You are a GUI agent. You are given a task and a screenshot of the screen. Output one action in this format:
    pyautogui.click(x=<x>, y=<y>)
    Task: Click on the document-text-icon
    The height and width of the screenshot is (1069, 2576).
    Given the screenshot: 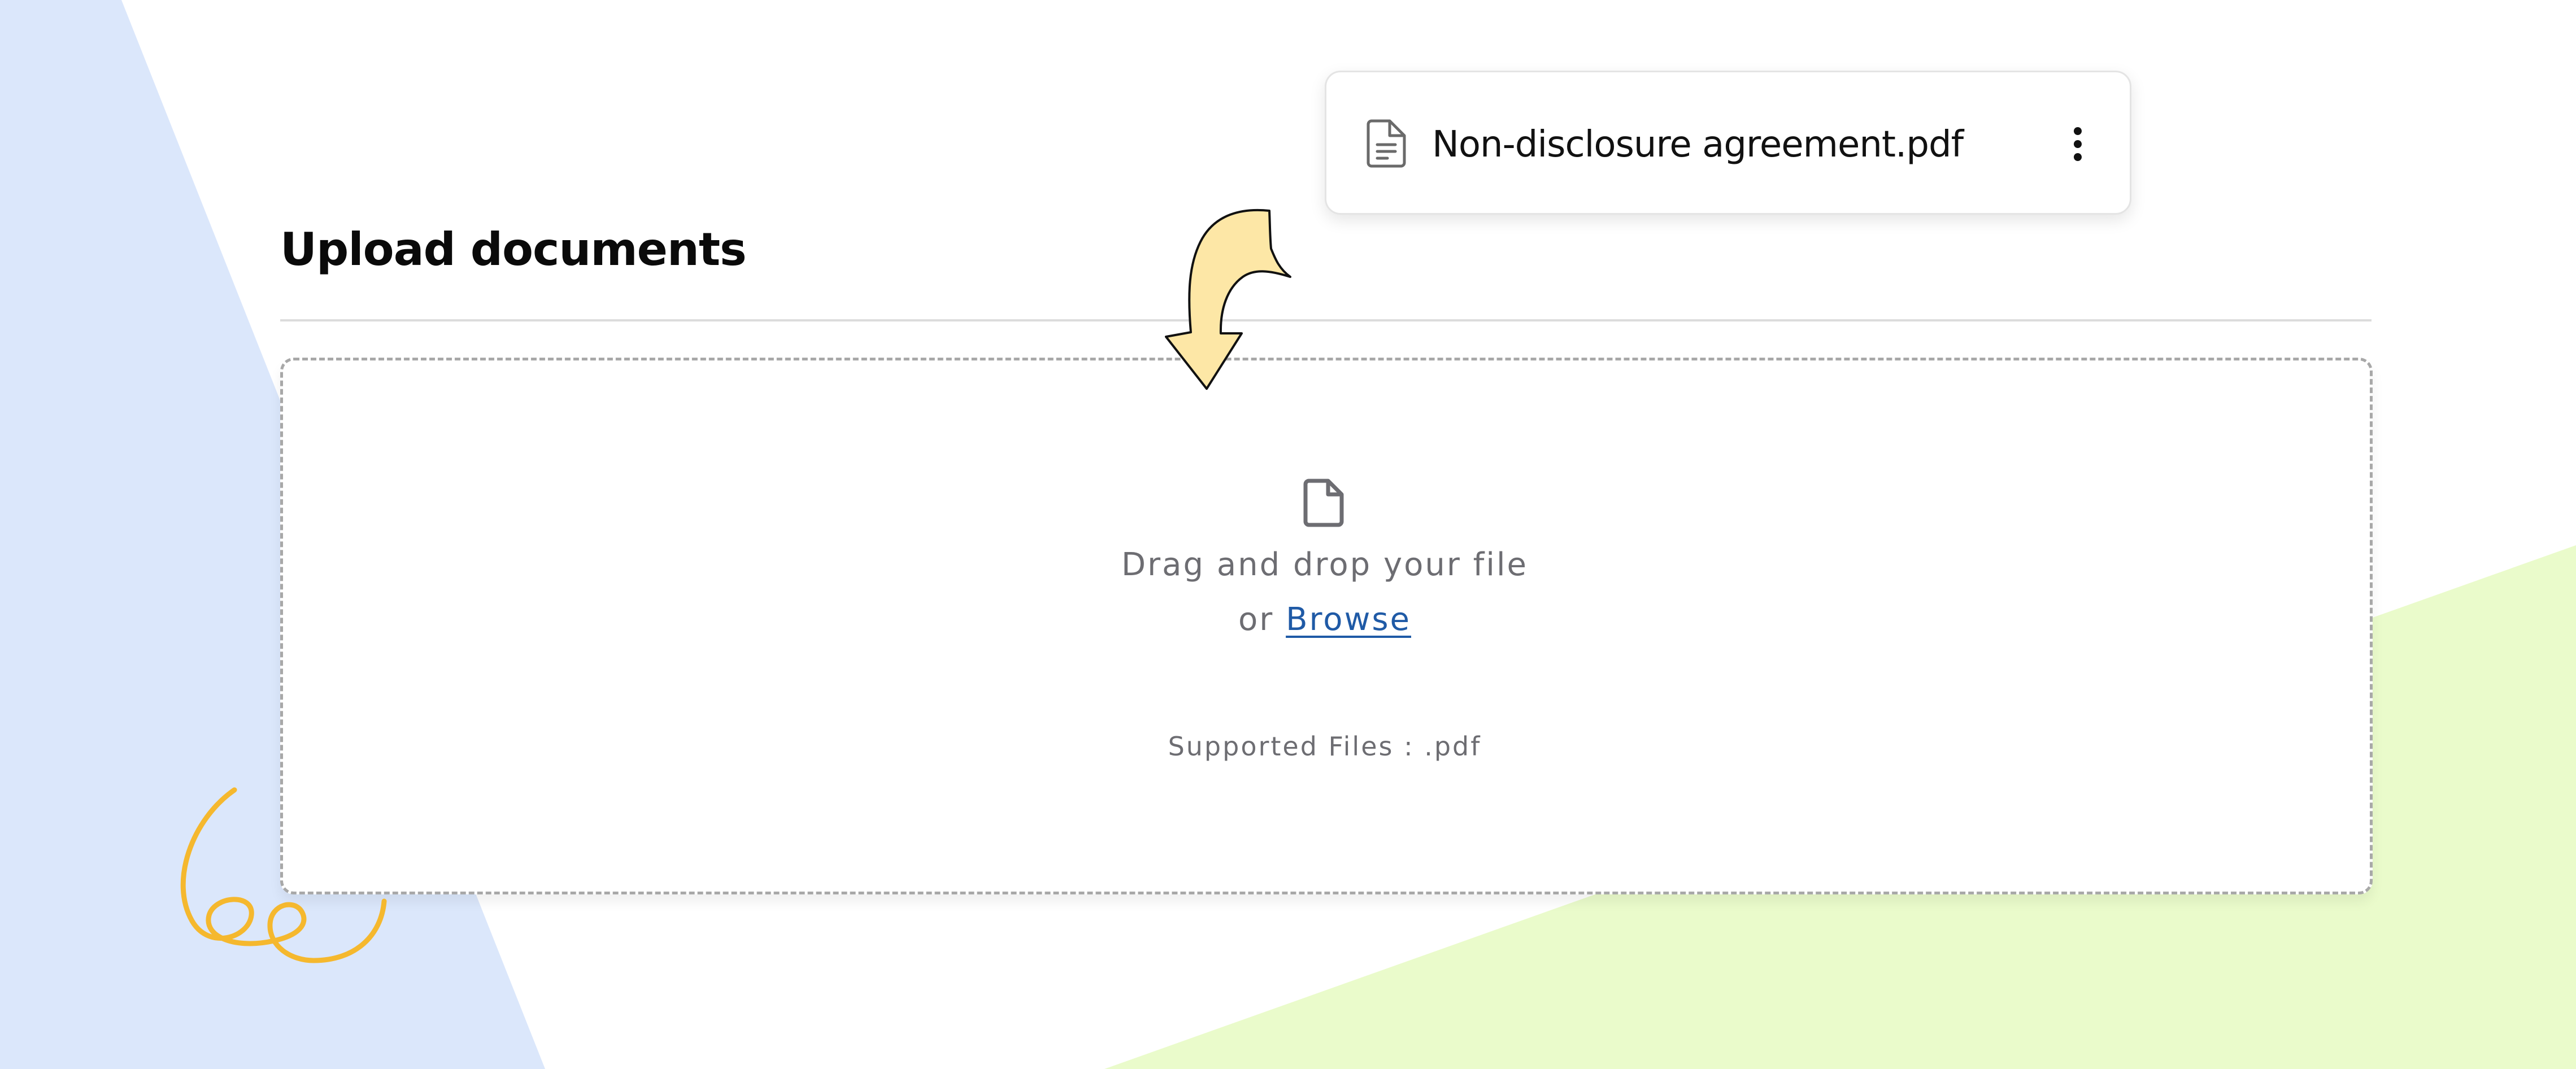 What is the action you would take?
    pyautogui.click(x=1386, y=143)
    